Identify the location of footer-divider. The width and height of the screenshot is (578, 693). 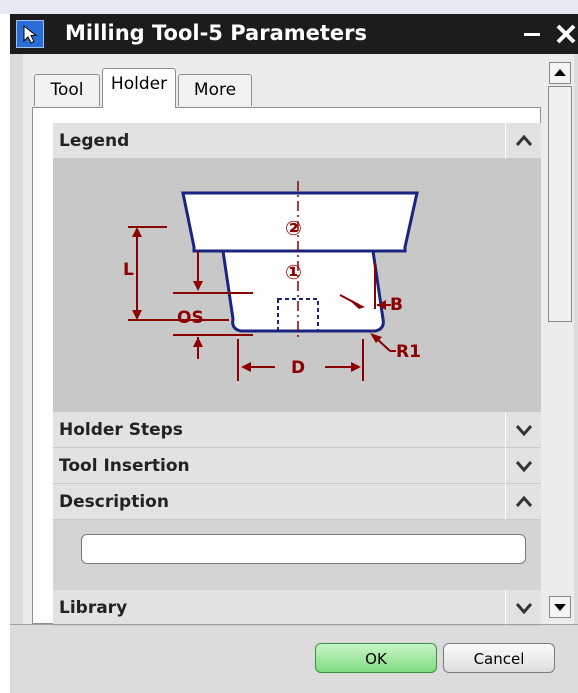
(294, 624).